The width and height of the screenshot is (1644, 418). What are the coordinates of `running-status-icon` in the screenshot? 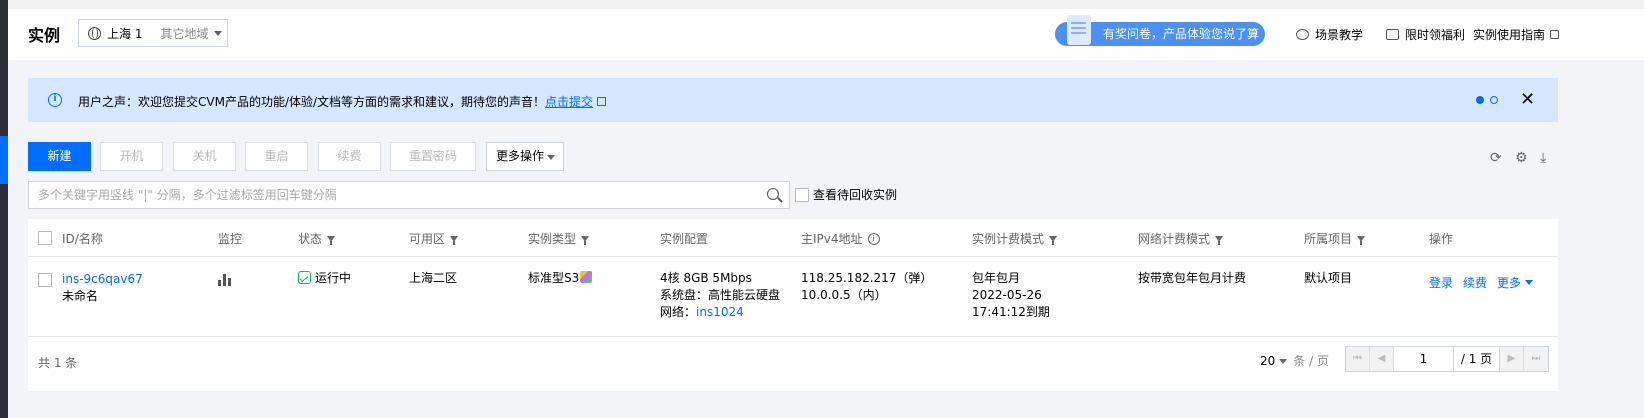 It's located at (304, 277).